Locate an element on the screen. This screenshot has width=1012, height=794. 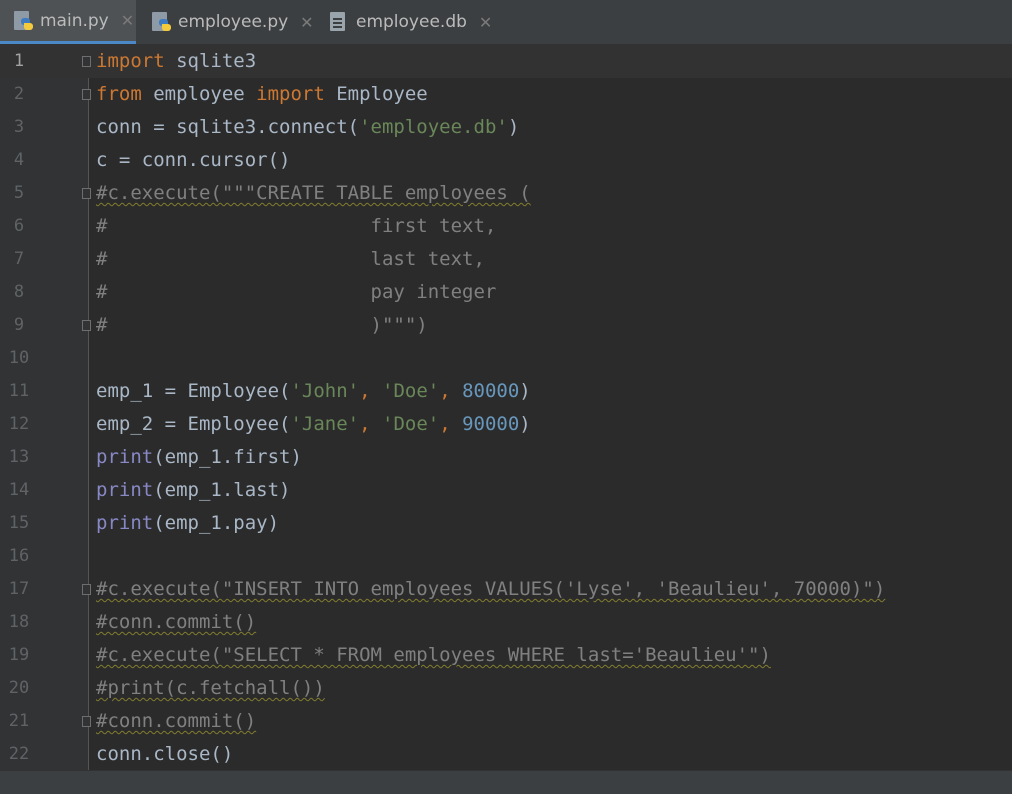
keyword-token: from is located at coordinates (119, 94).